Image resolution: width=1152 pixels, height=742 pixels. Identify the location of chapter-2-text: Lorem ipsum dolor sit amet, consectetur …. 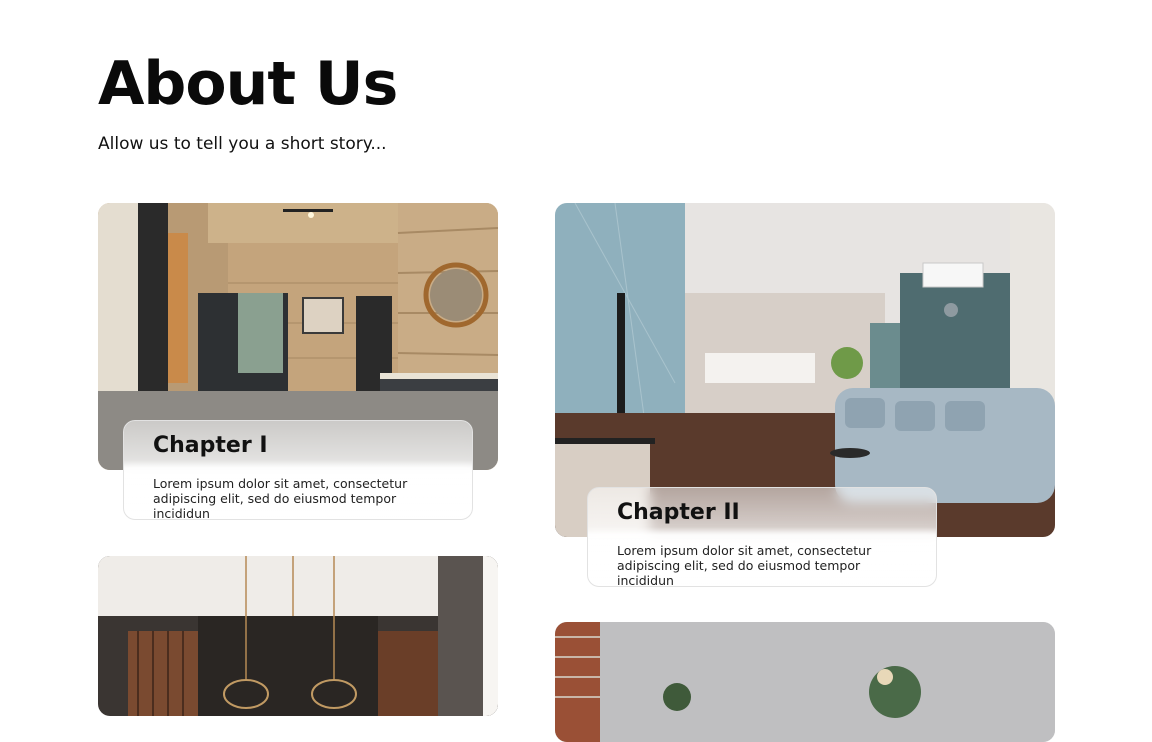
(744, 565).